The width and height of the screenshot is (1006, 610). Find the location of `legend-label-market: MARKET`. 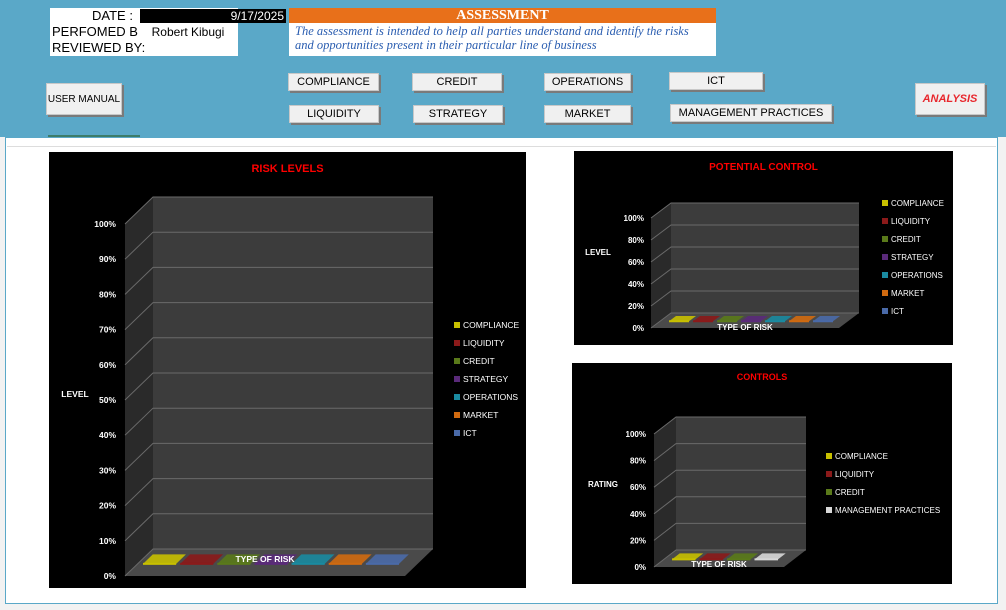

legend-label-market: MARKET is located at coordinates (480, 415).